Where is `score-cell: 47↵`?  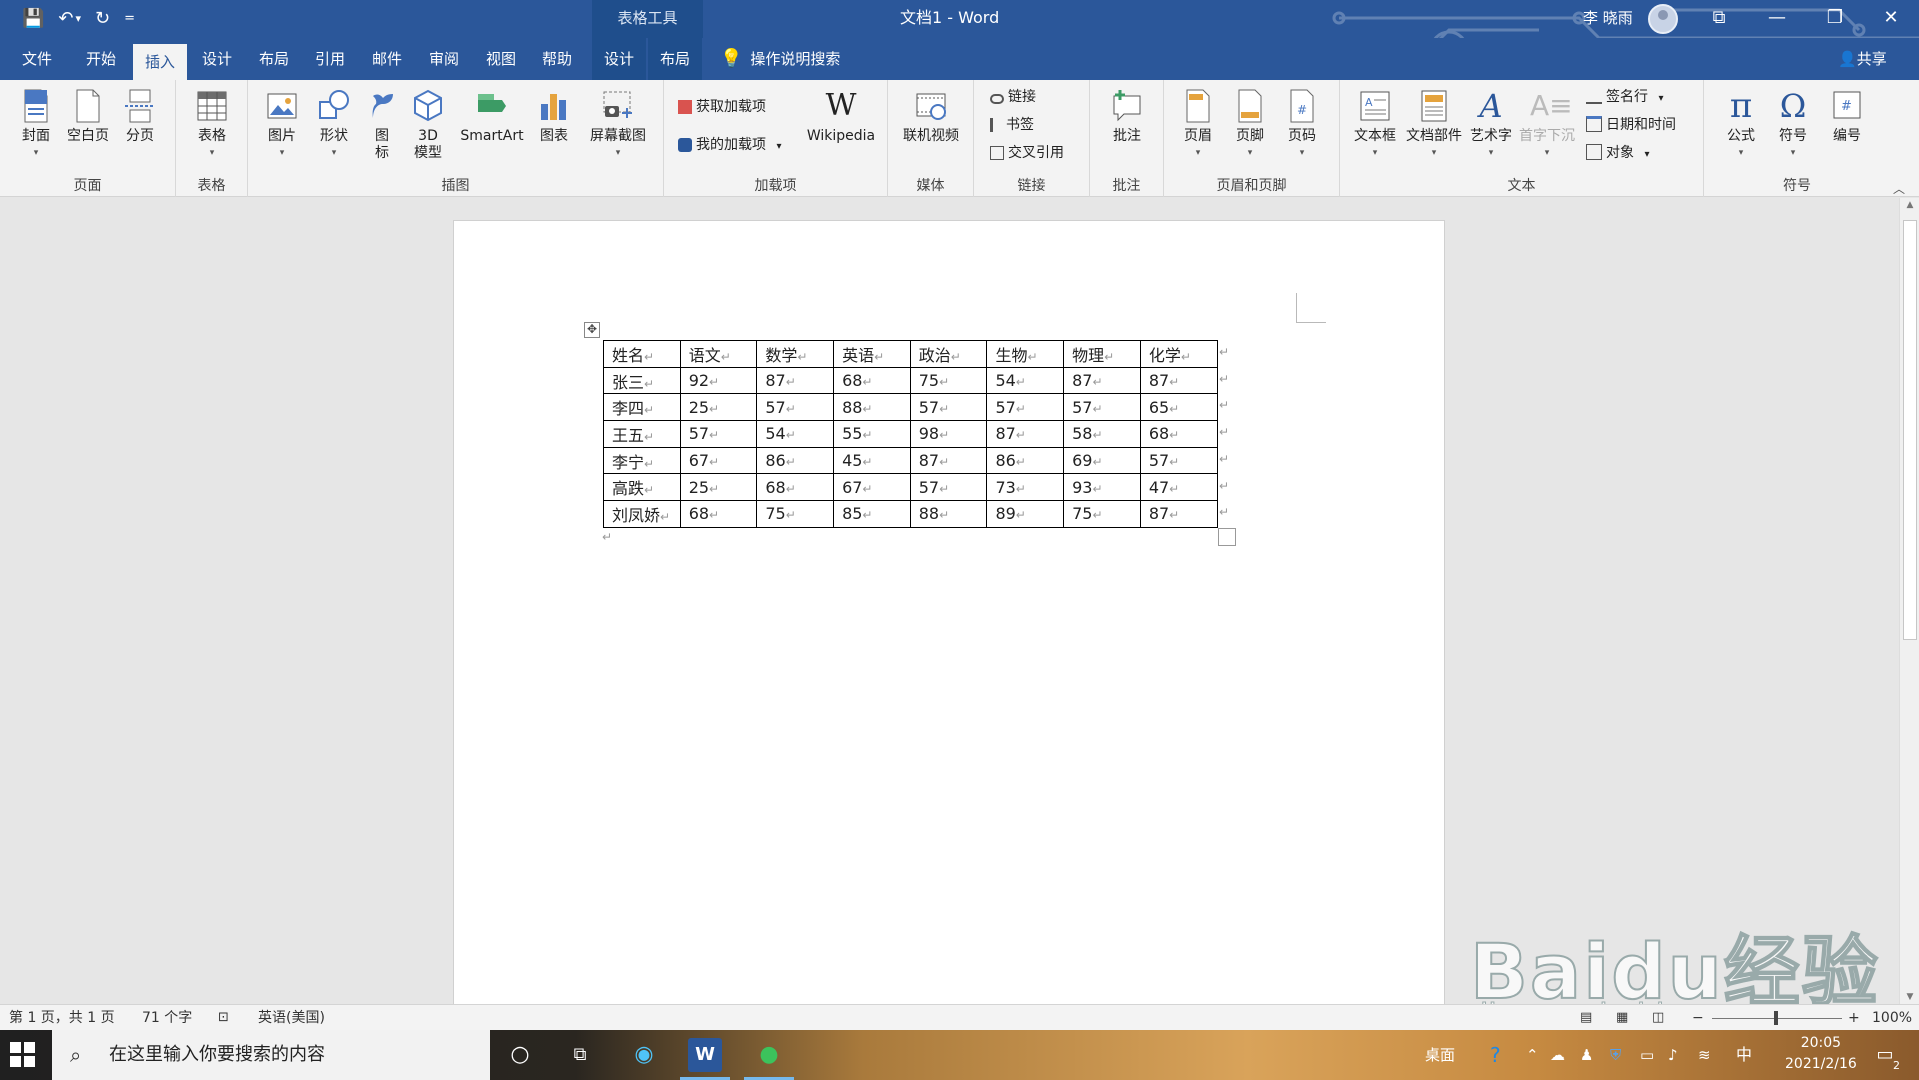
score-cell: 47↵ is located at coordinates (1178, 487).